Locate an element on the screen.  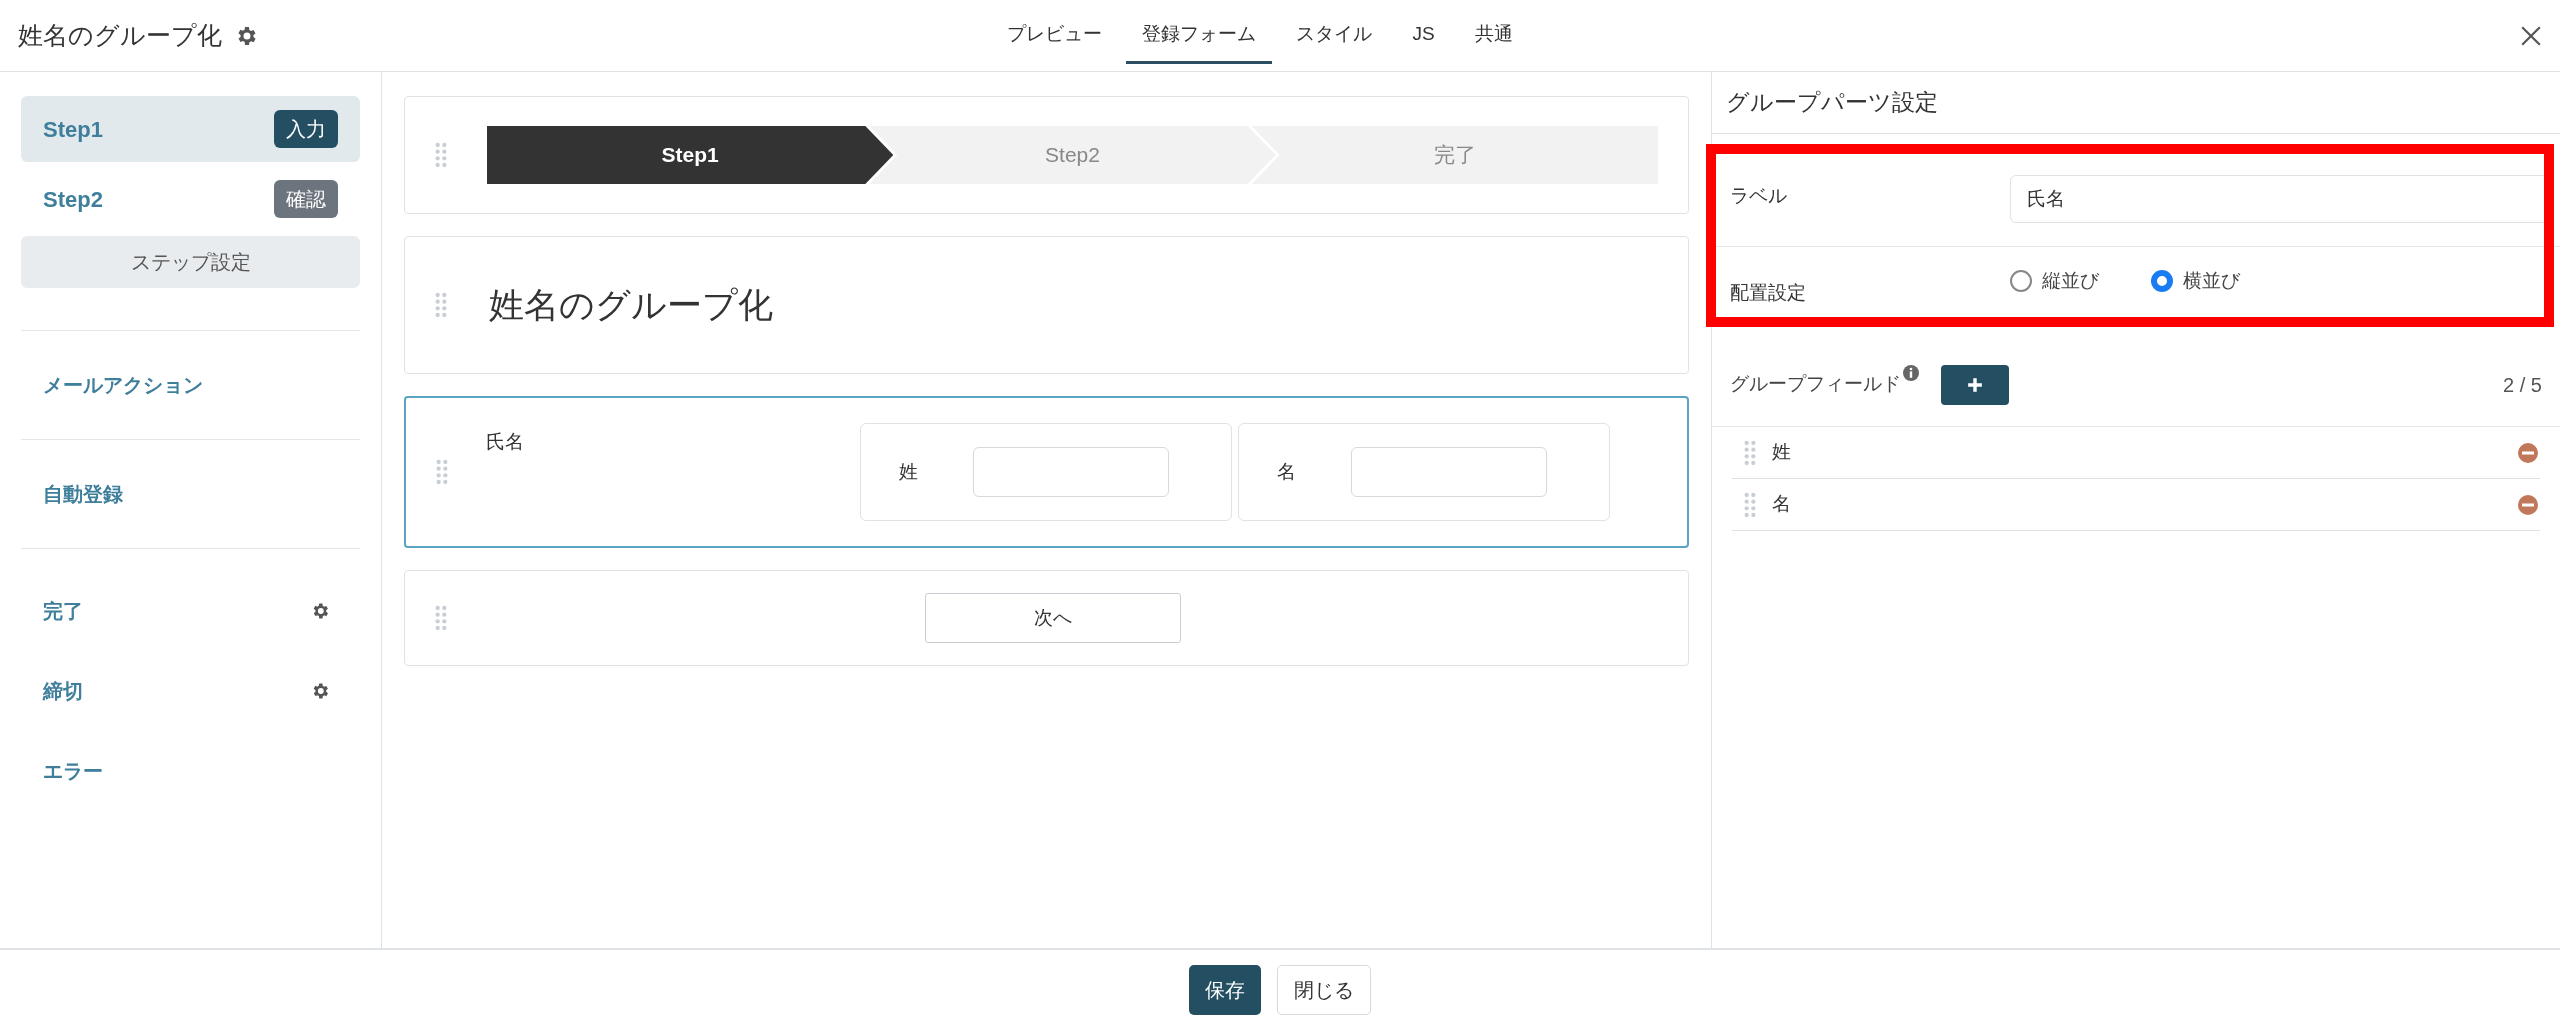
radio-option: 横並び is located at coordinates (2195, 281).